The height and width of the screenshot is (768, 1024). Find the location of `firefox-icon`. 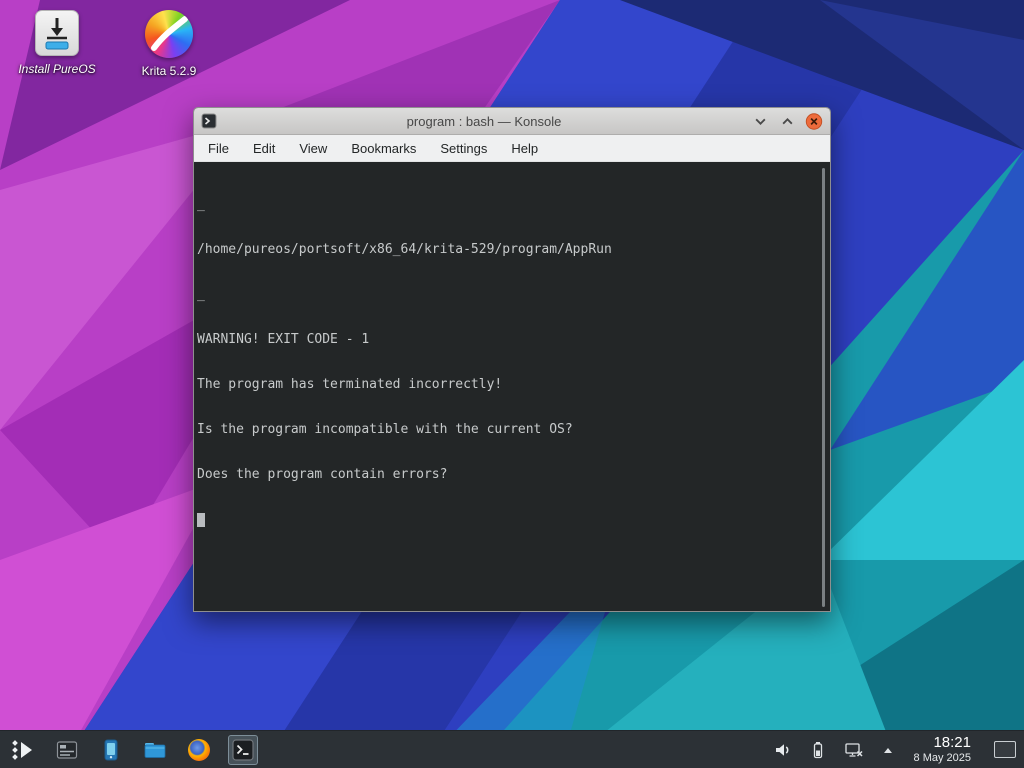

firefox-icon is located at coordinates (199, 749).